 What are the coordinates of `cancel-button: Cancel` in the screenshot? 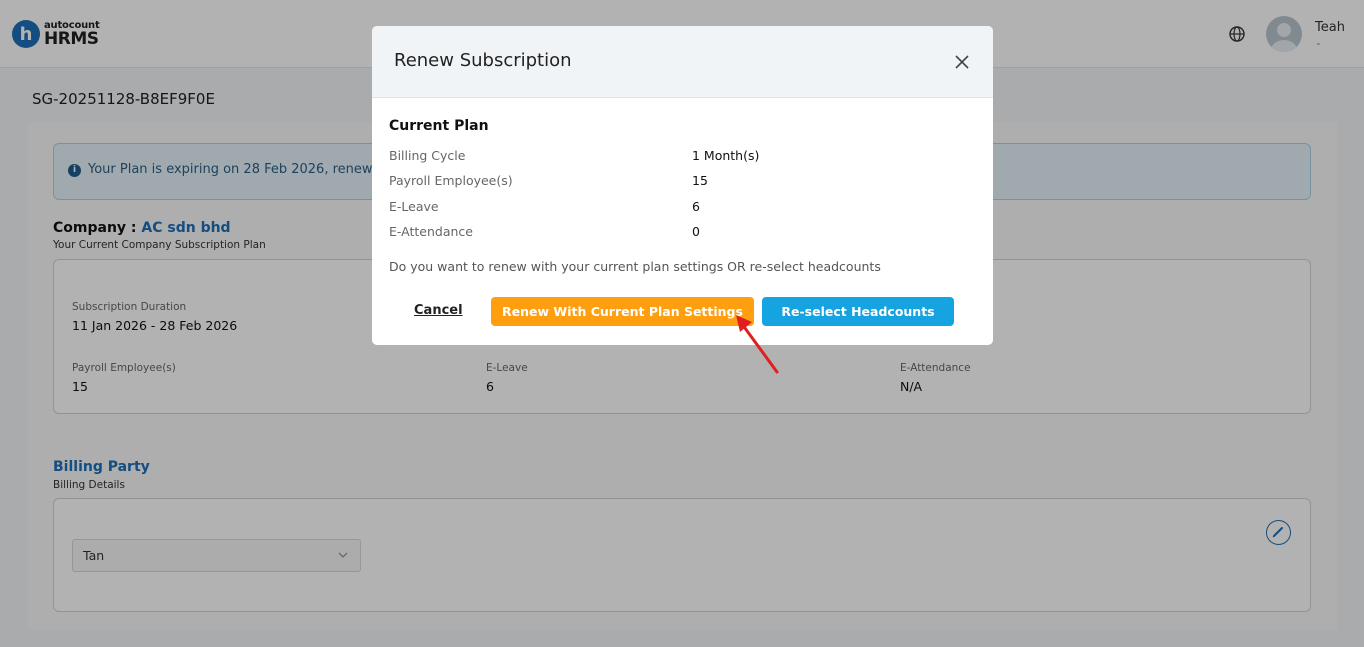 It's located at (438, 310).